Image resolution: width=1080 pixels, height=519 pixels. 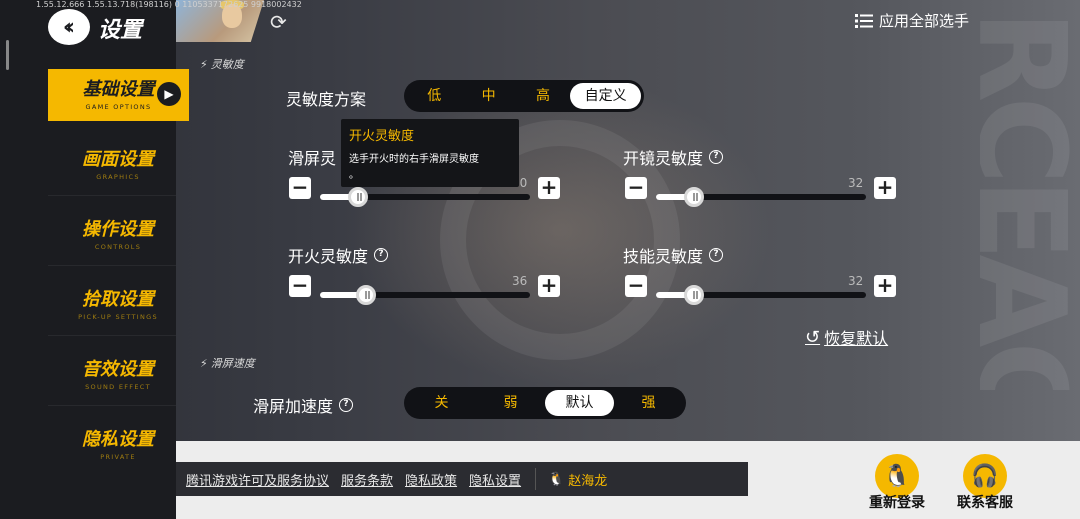 What do you see at coordinates (441, 403) in the screenshot?
I see `accel-option-off: 关` at bounding box center [441, 403].